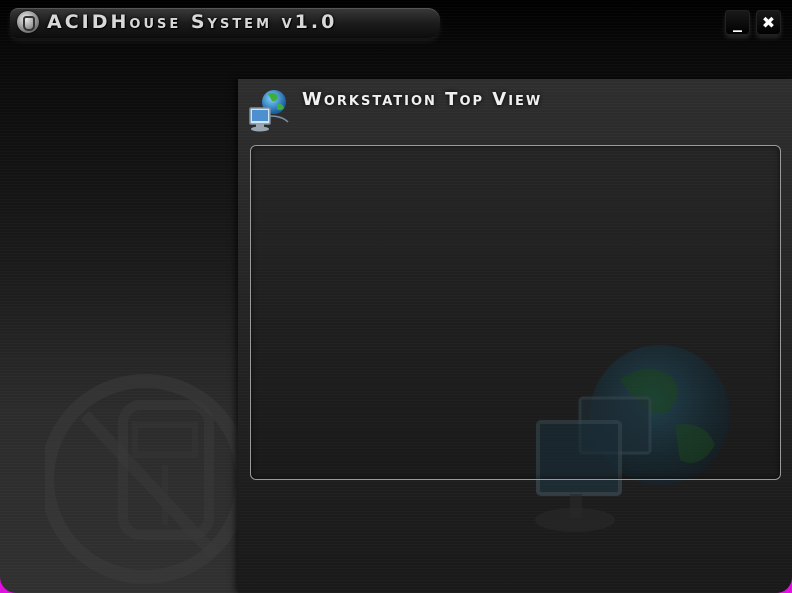  I want to click on acidhouse-watermark-logo, so click(145, 479).